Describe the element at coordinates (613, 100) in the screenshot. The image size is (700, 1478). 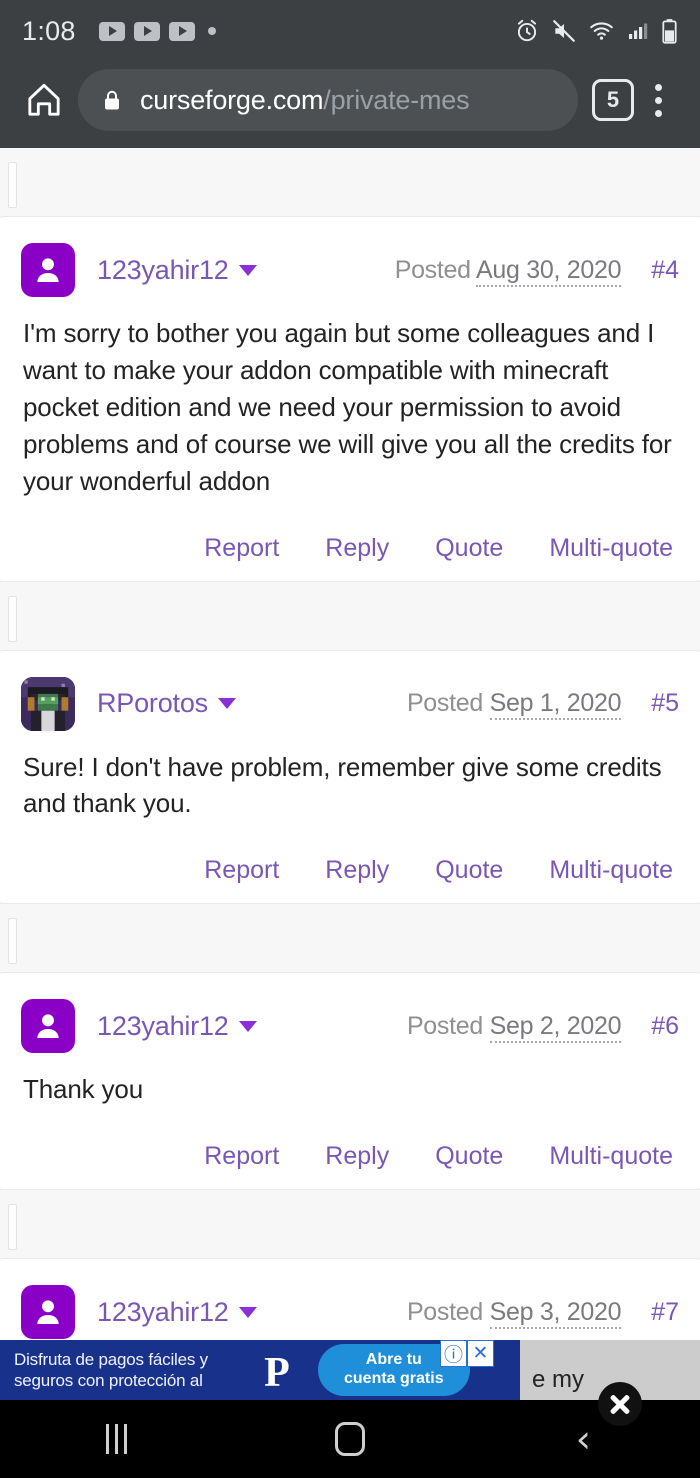
I see `tab-switcher-button: 5` at that location.